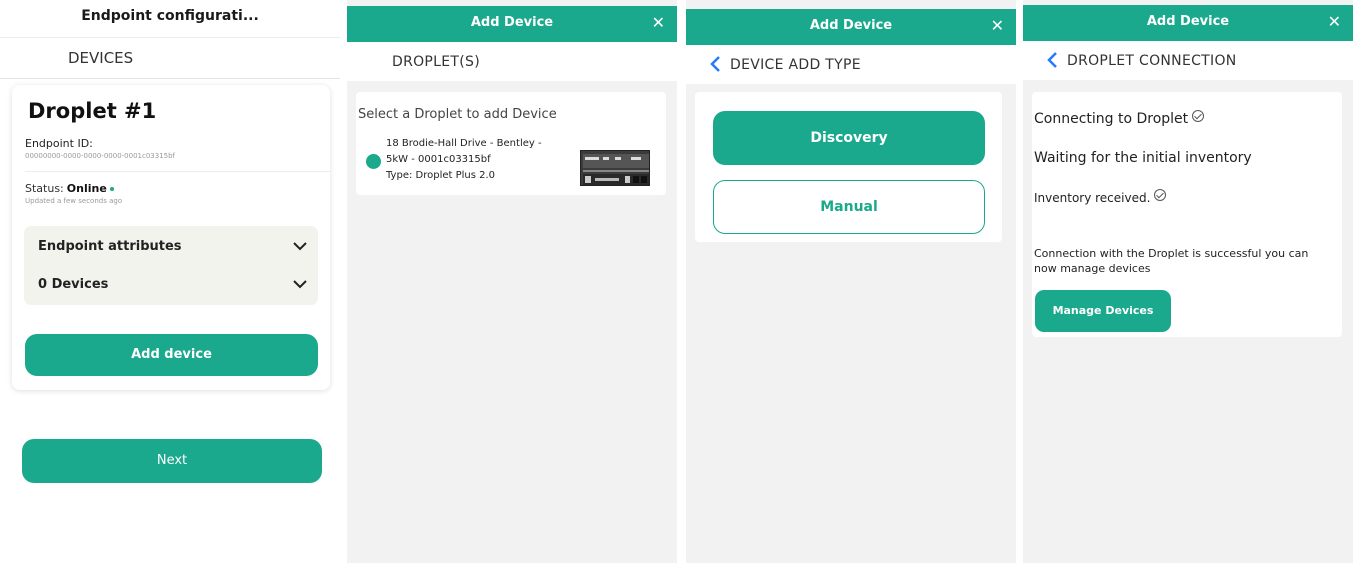 This screenshot has width=1353, height=563. What do you see at coordinates (512, 61) in the screenshot?
I see `subheader: DROPLET(S)` at bounding box center [512, 61].